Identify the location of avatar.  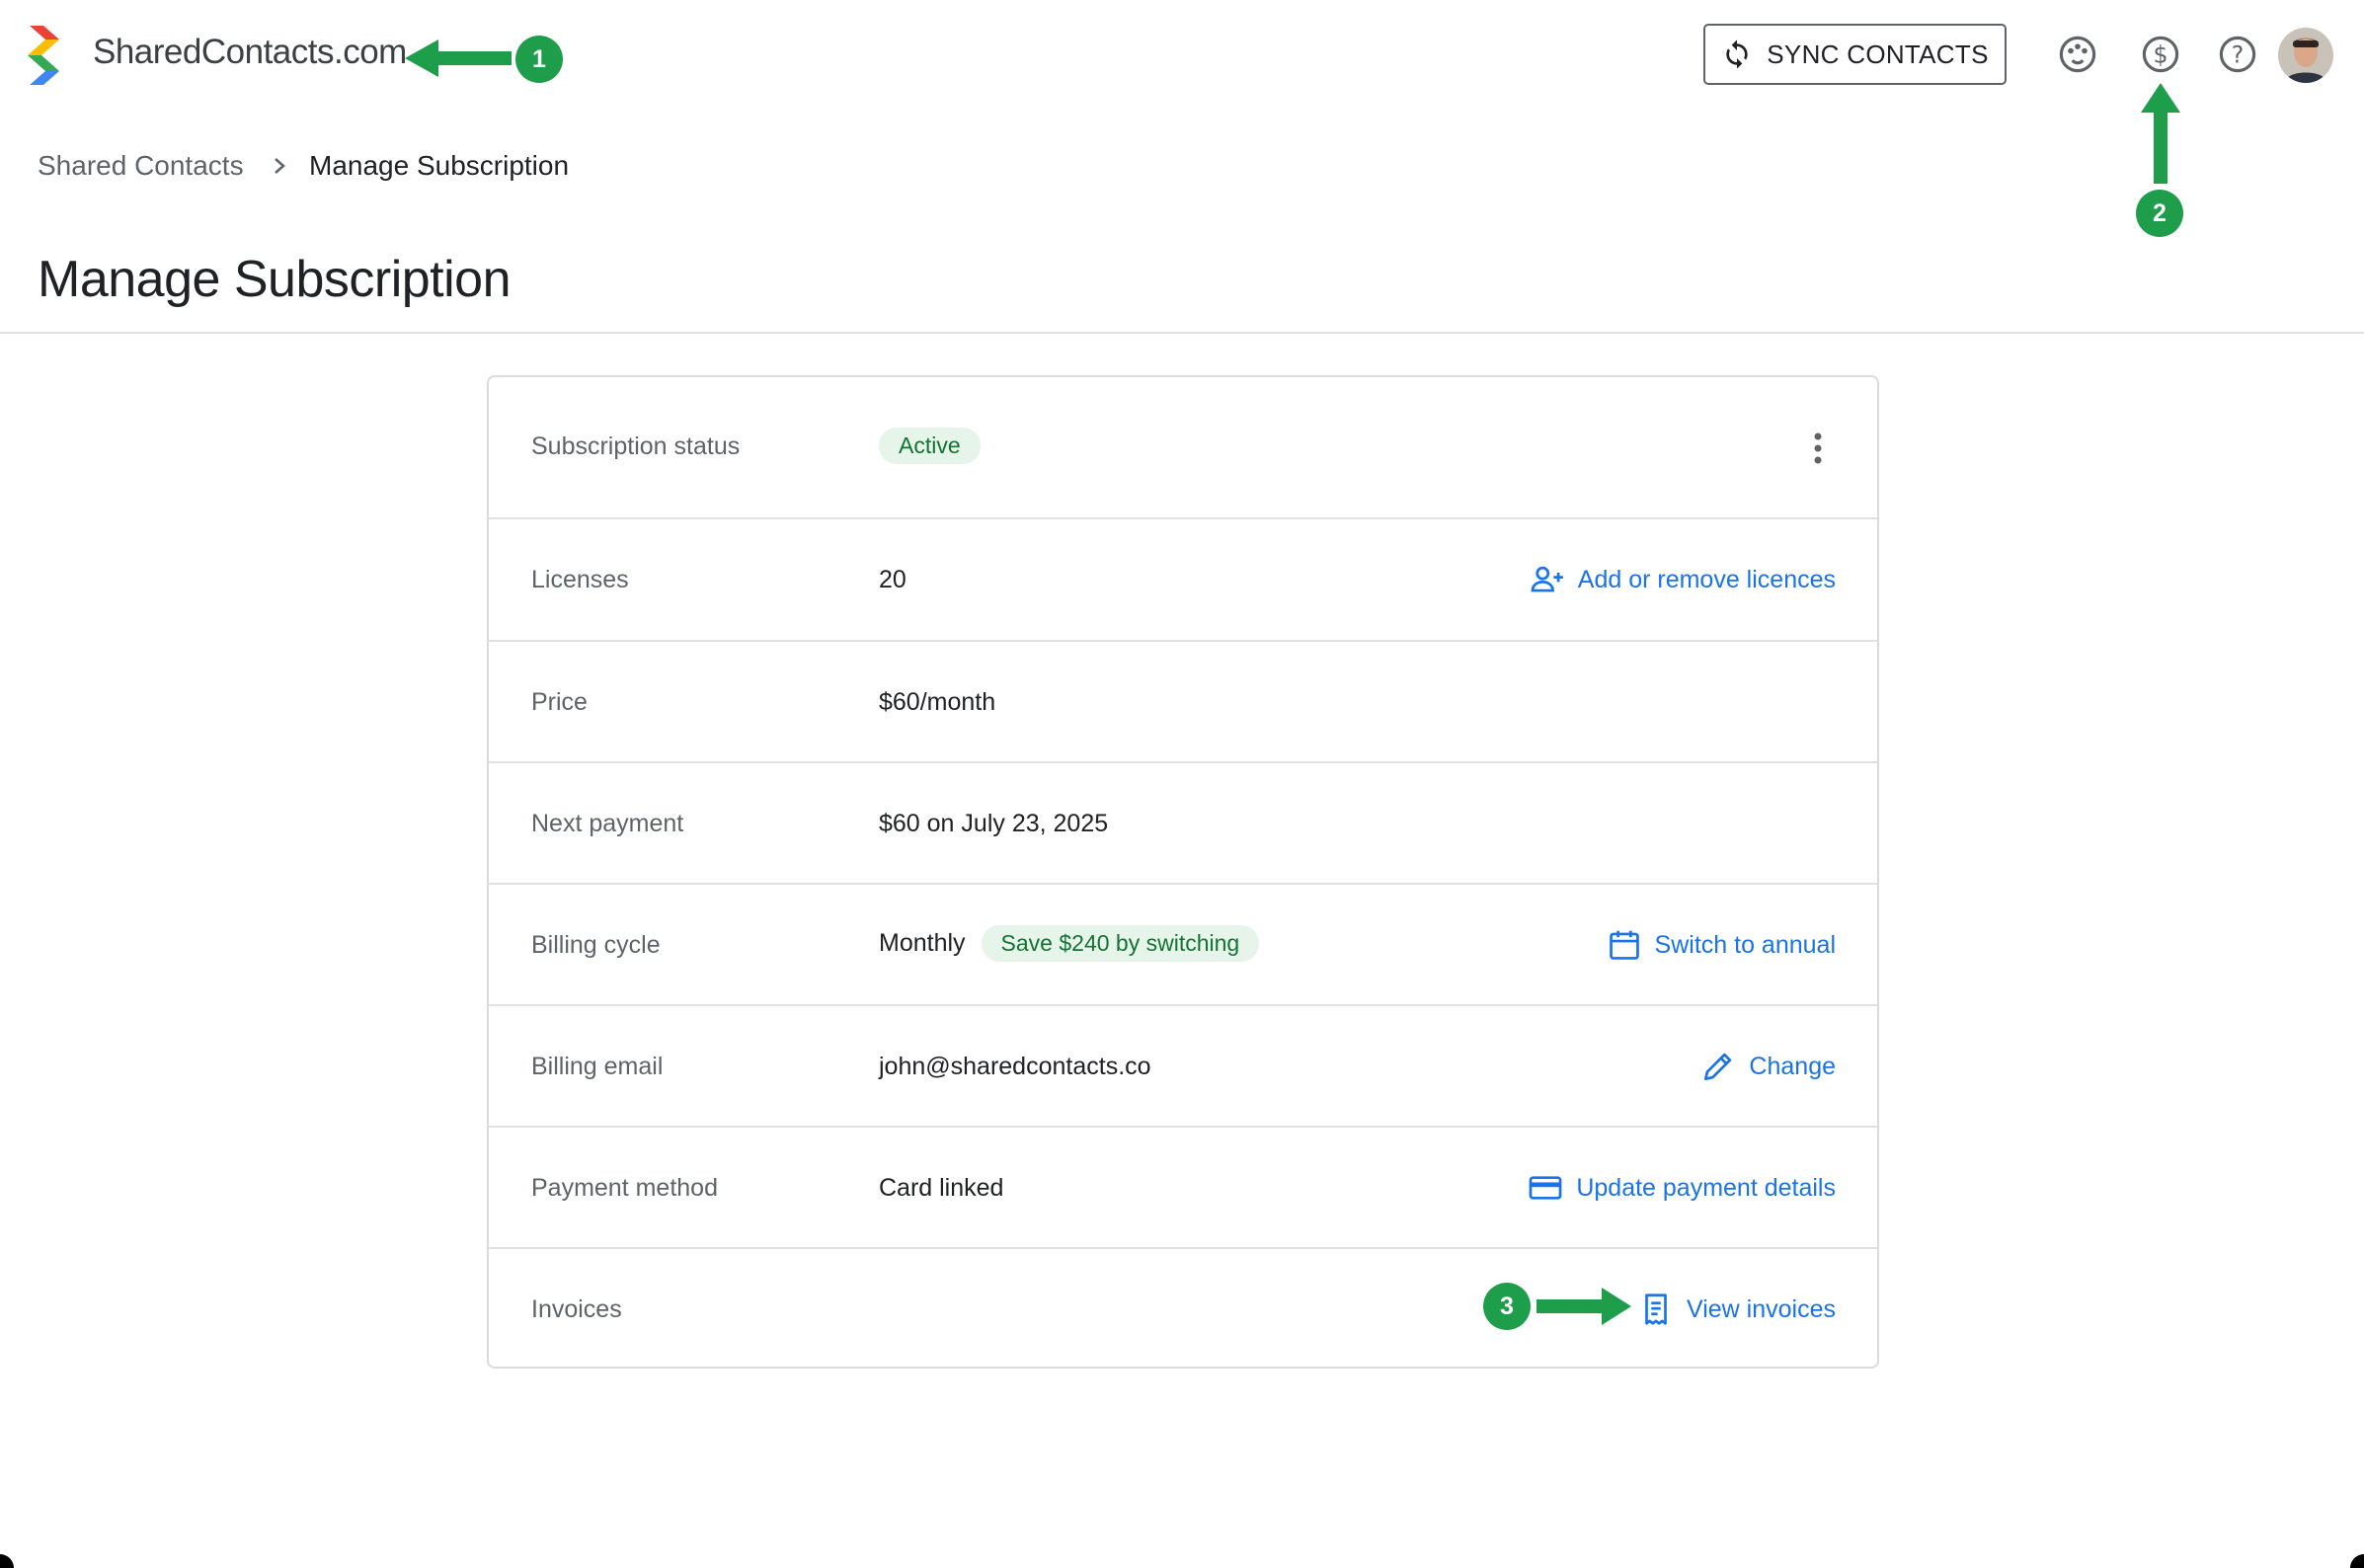
(2306, 56).